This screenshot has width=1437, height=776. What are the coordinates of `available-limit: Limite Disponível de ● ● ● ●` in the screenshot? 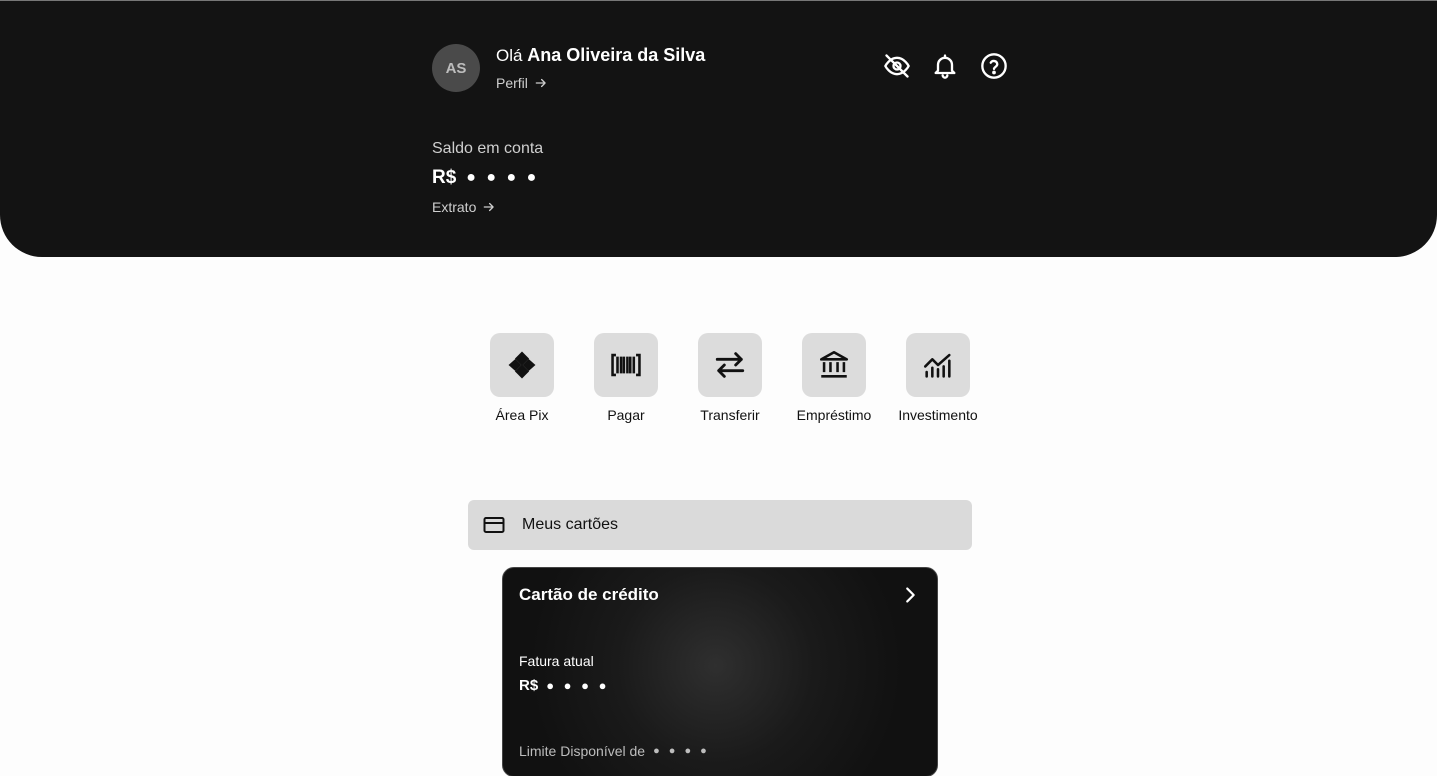 It's located at (614, 751).